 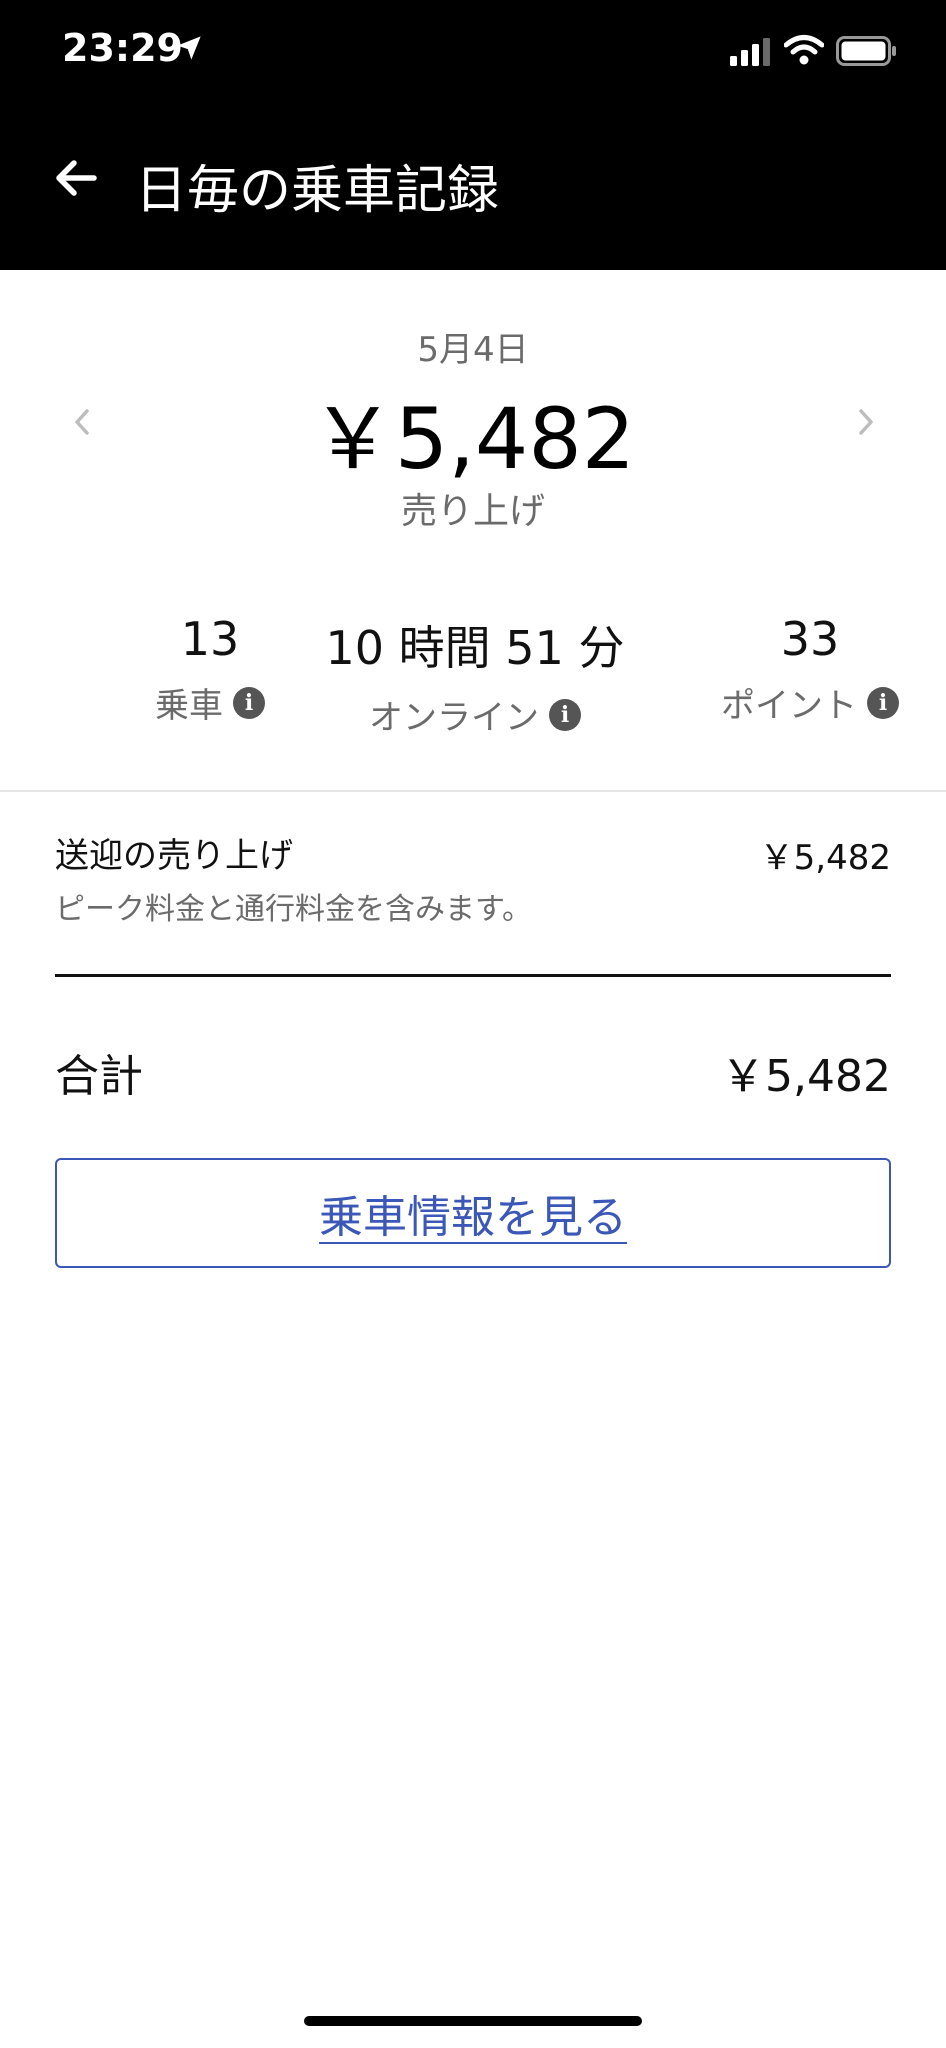 What do you see at coordinates (475, 675) in the screenshot?
I see `stat-online: 10 時間 51 分 オンライン i` at bounding box center [475, 675].